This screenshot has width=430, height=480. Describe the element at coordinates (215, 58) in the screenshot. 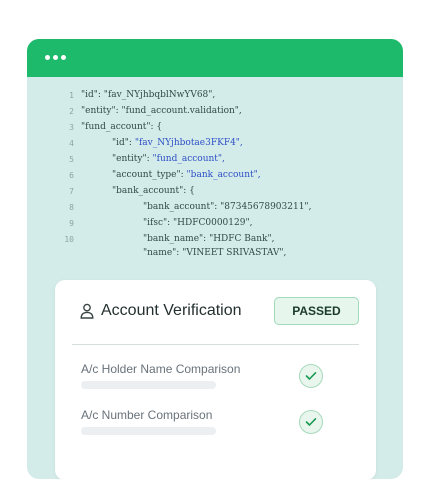

I see `window-titlebar` at that location.